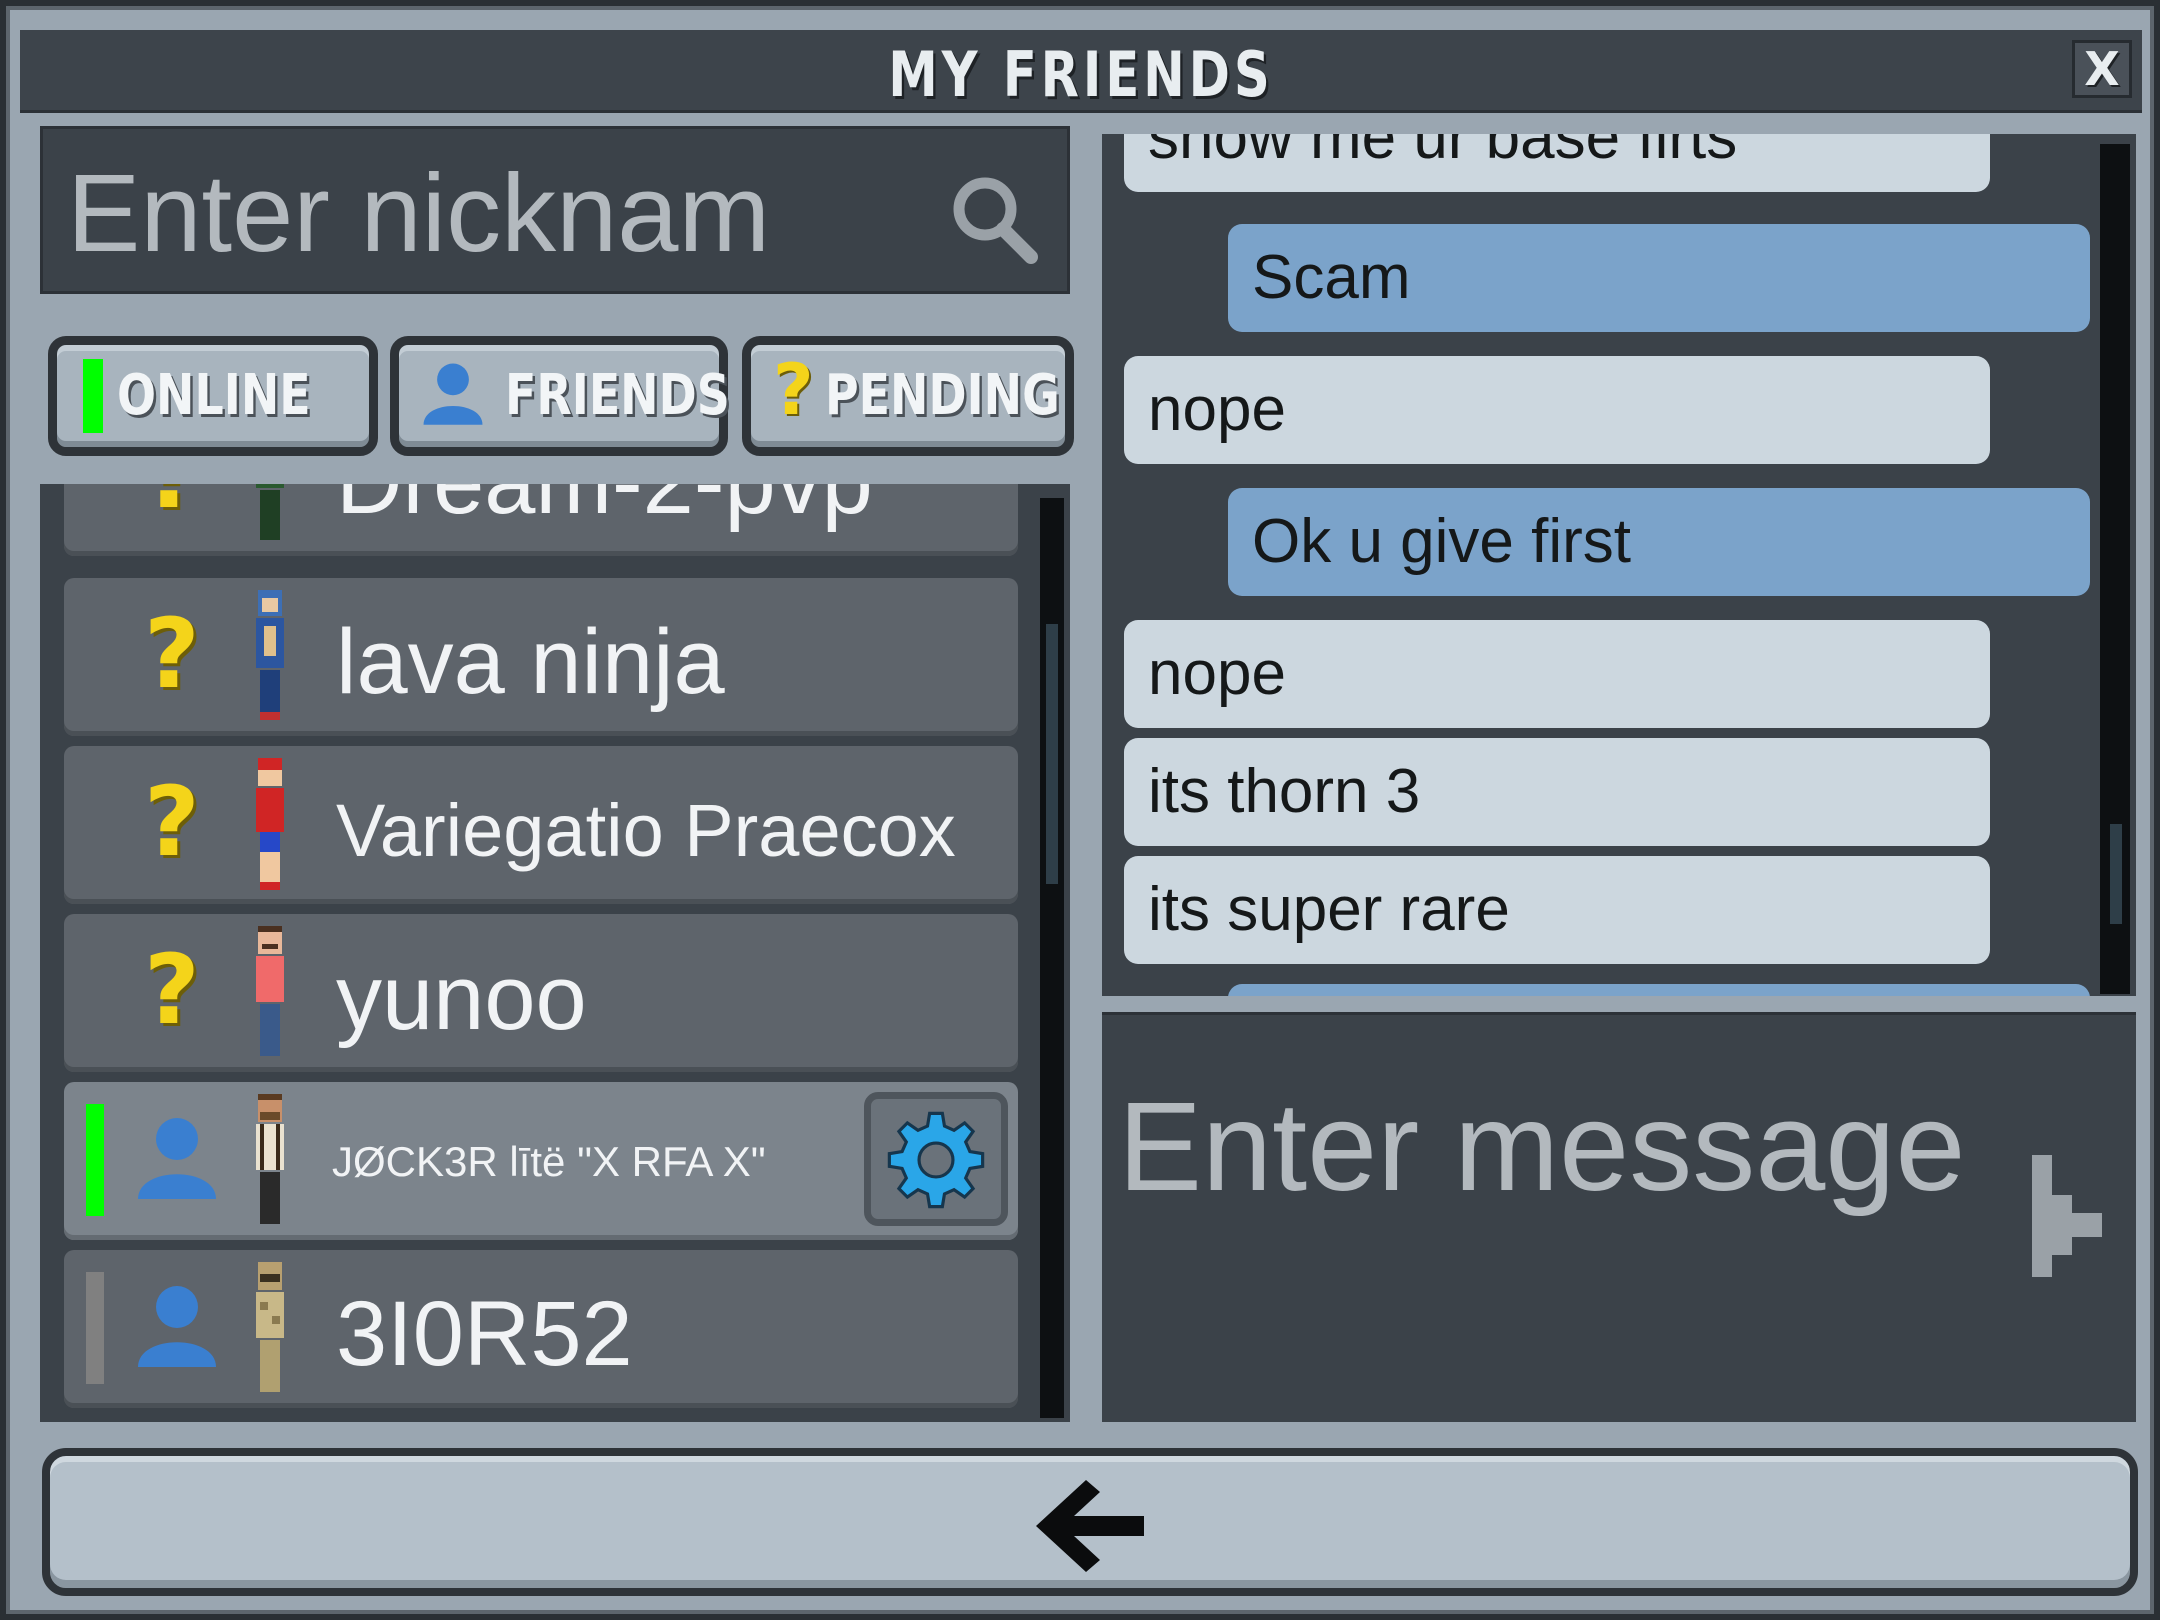 The width and height of the screenshot is (2160, 1620). What do you see at coordinates (1090, 1526) in the screenshot?
I see `back-arrow-icon` at bounding box center [1090, 1526].